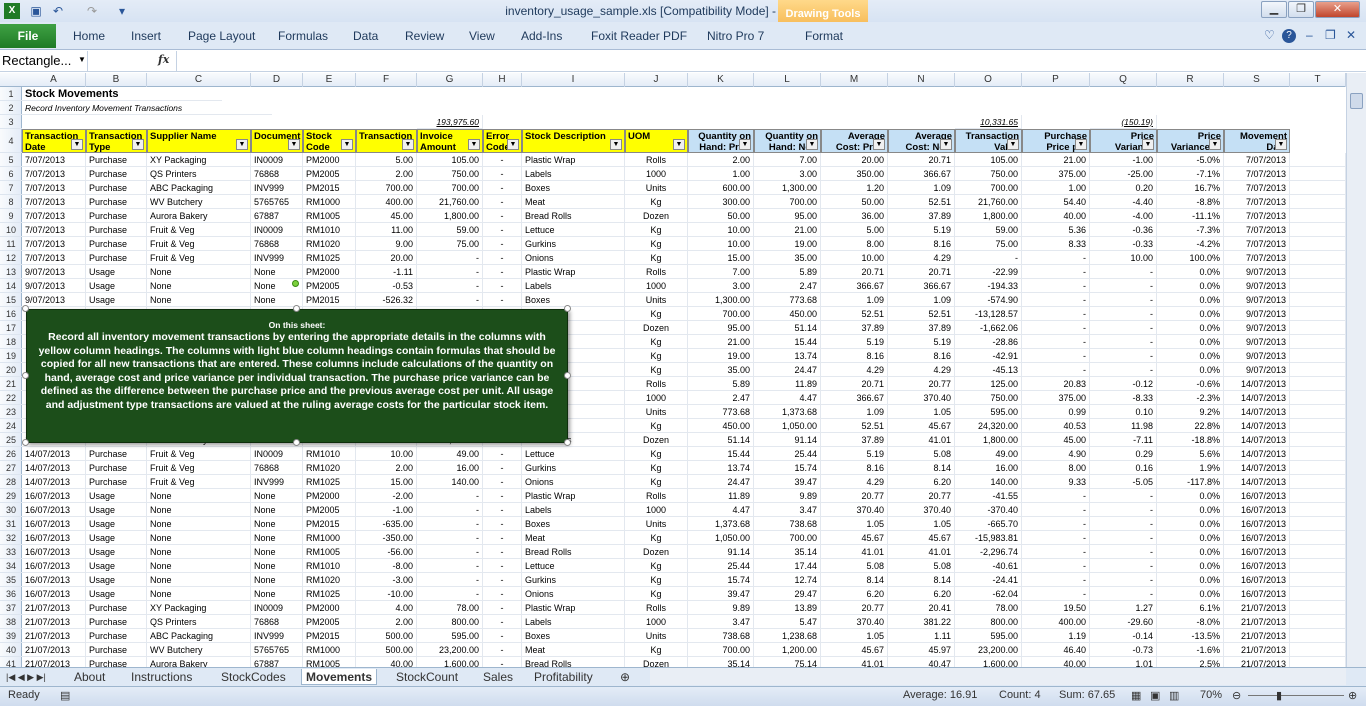  Describe the element at coordinates (1056, 608) in the screenshot. I see `table-cell: 19.50` at that location.